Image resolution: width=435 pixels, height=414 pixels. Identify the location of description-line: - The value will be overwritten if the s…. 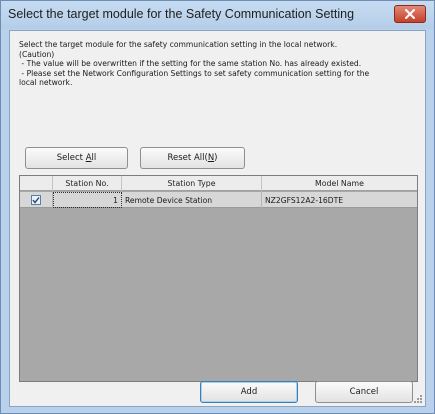
(190, 64).